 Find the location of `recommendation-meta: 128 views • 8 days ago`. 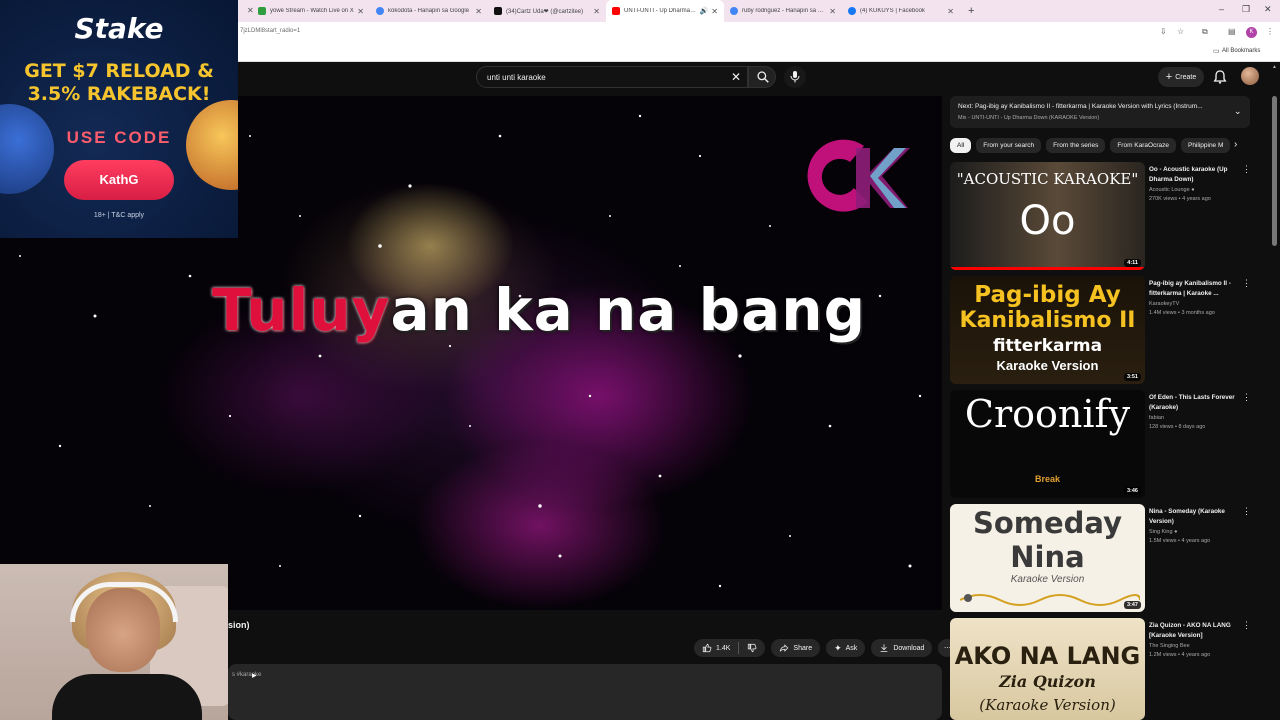

recommendation-meta: 128 views • 8 days ago is located at coordinates (1177, 427).